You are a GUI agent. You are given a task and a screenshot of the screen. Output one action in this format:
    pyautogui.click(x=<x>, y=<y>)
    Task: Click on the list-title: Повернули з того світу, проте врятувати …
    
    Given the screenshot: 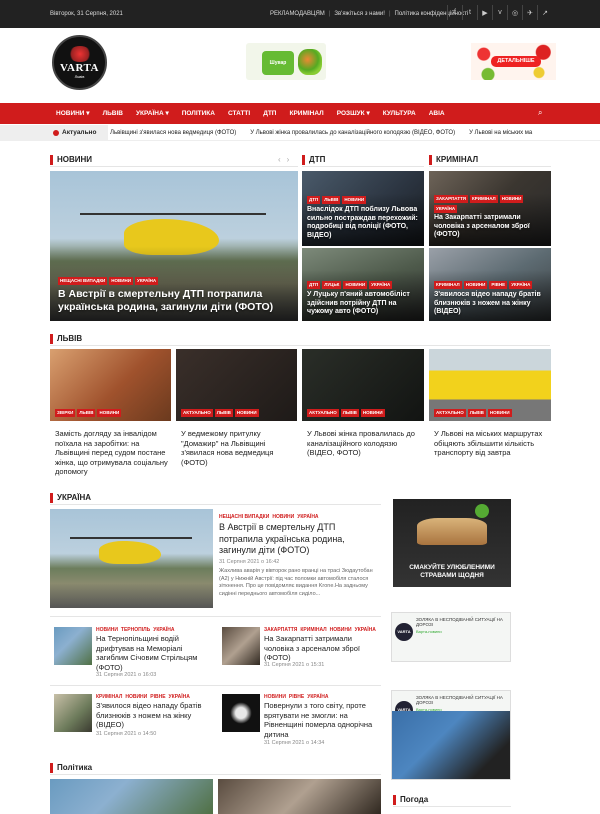 What is the action you would take?
    pyautogui.click(x=323, y=720)
    